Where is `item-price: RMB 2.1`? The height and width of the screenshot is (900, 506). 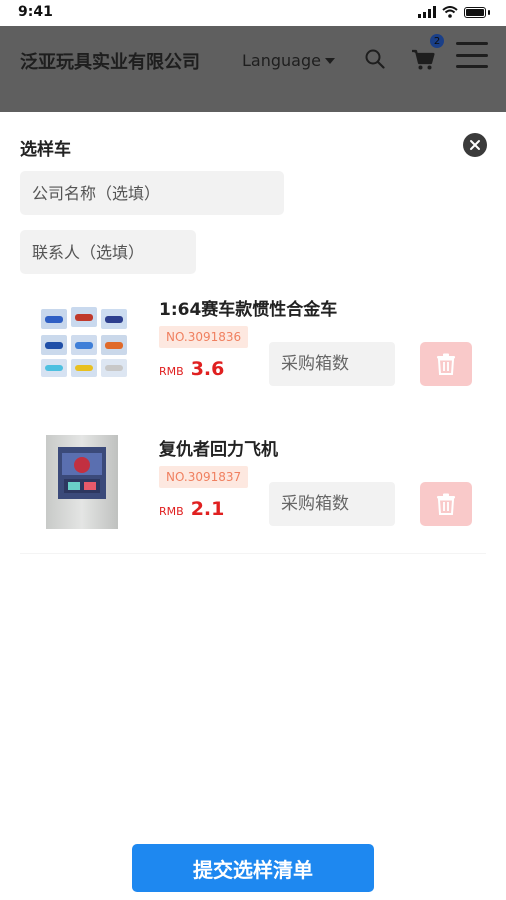
item-price: RMB 2.1 is located at coordinates (191, 509).